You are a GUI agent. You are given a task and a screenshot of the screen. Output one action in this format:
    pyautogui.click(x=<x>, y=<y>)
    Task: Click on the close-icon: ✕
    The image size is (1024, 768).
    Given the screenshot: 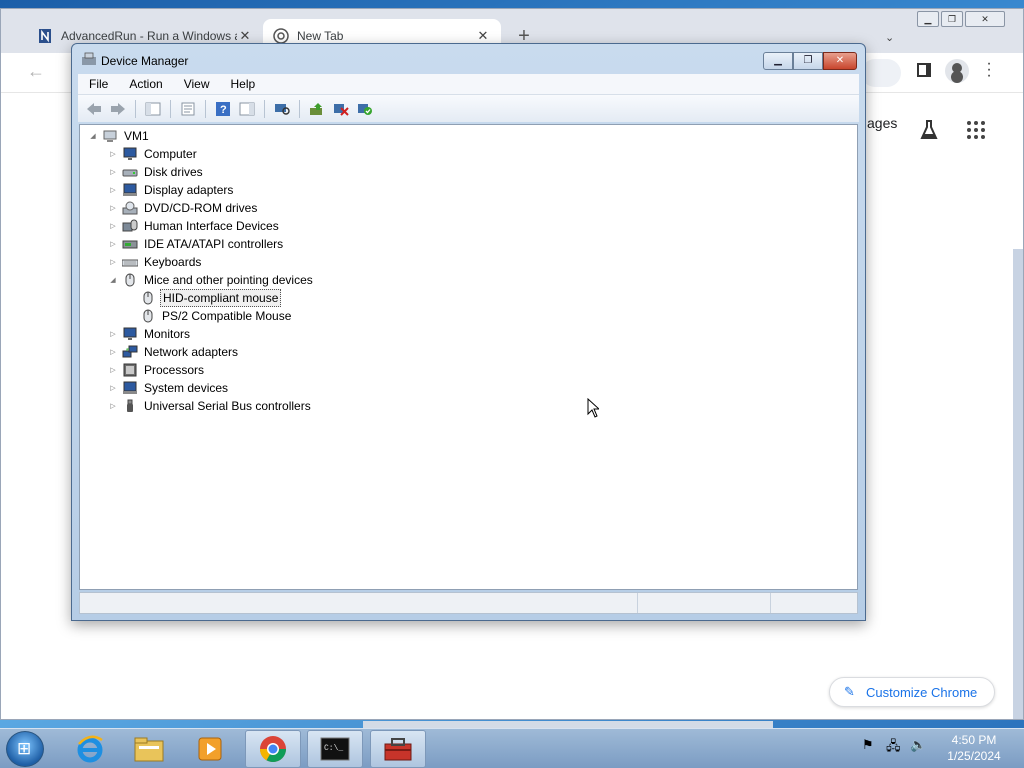 What is the action you would take?
    pyautogui.click(x=985, y=19)
    